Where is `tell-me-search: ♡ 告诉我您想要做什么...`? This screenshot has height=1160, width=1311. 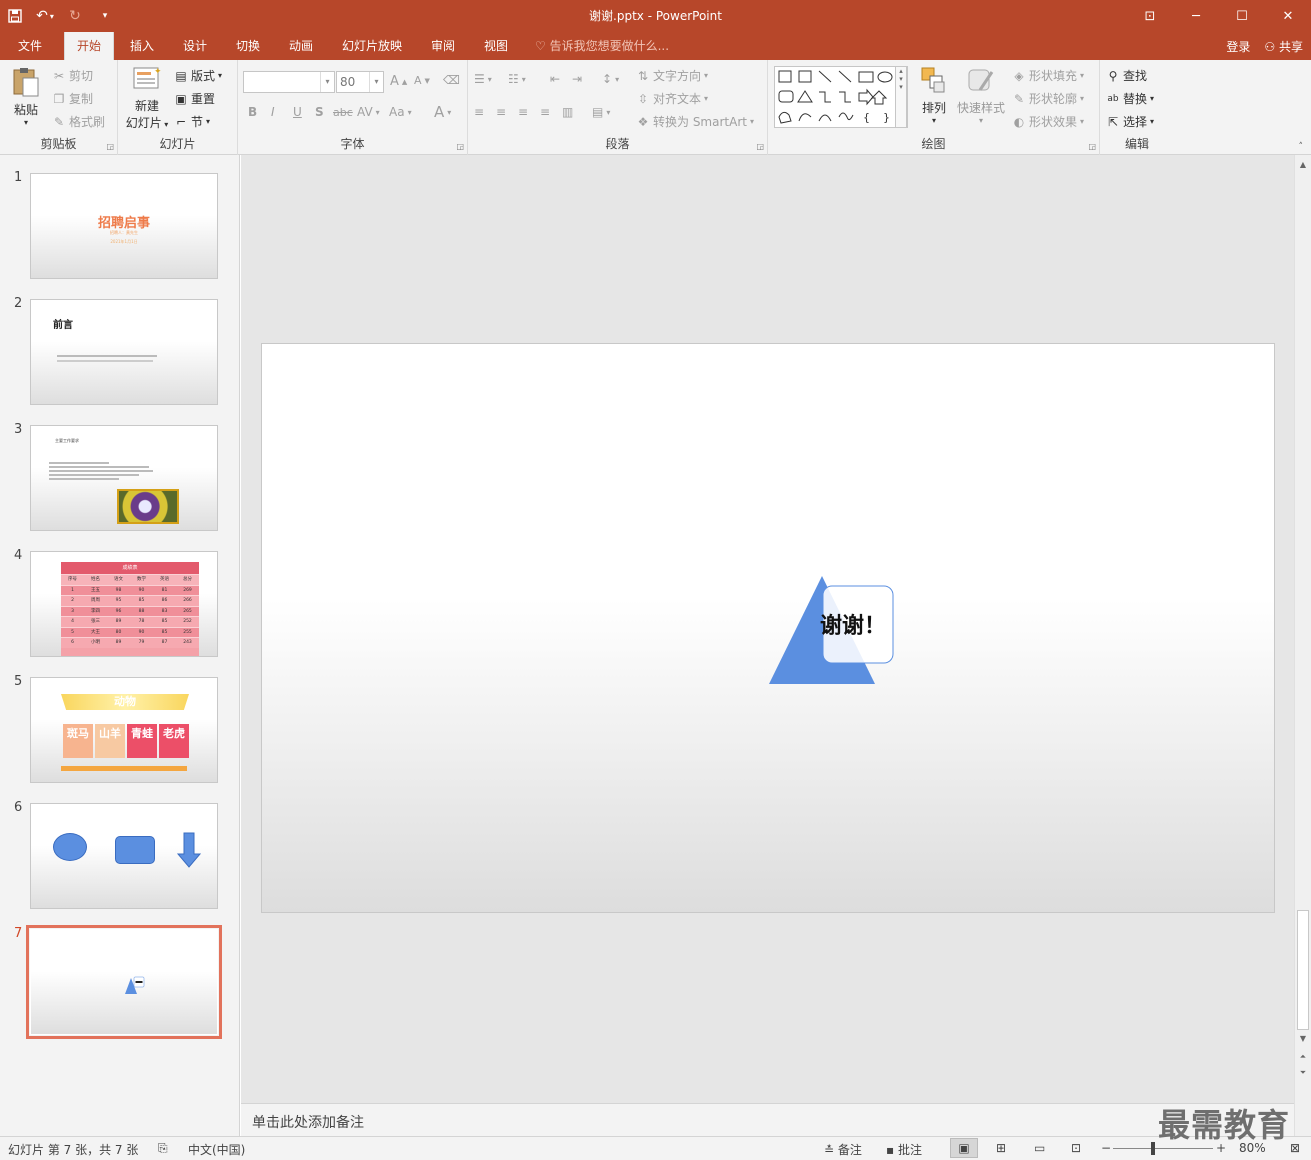 tell-me-search: ♡ 告诉我您想要做什么... is located at coordinates (602, 46).